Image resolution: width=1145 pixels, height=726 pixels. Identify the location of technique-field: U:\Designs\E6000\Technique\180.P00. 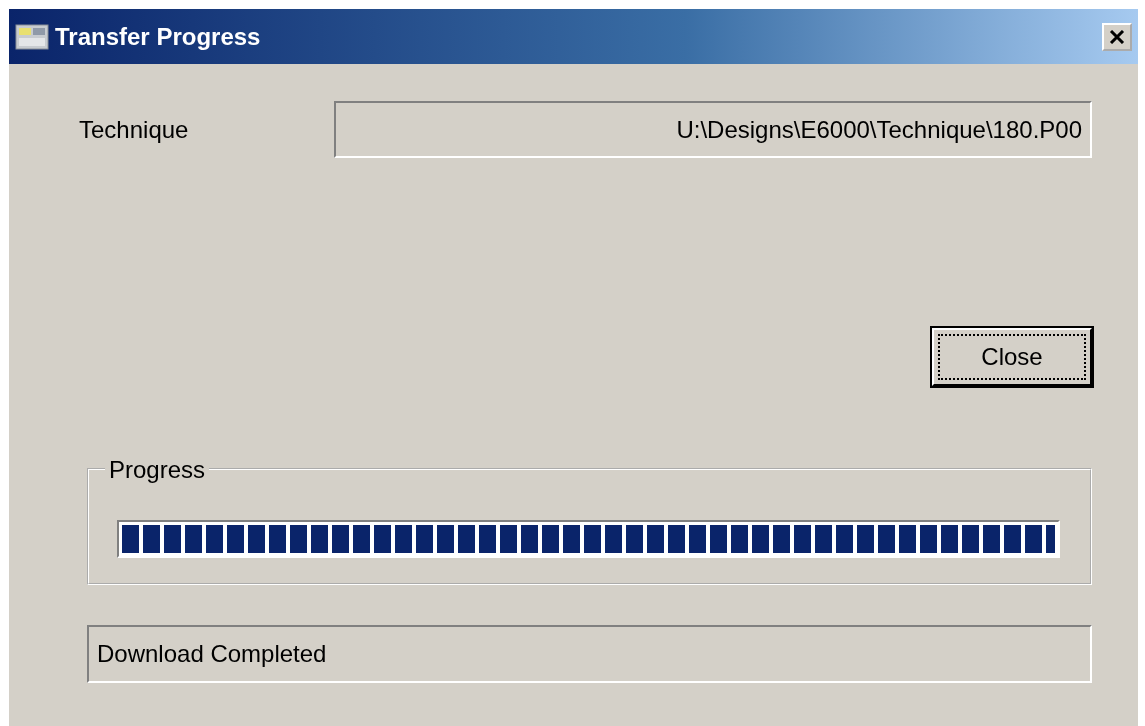
(713, 129).